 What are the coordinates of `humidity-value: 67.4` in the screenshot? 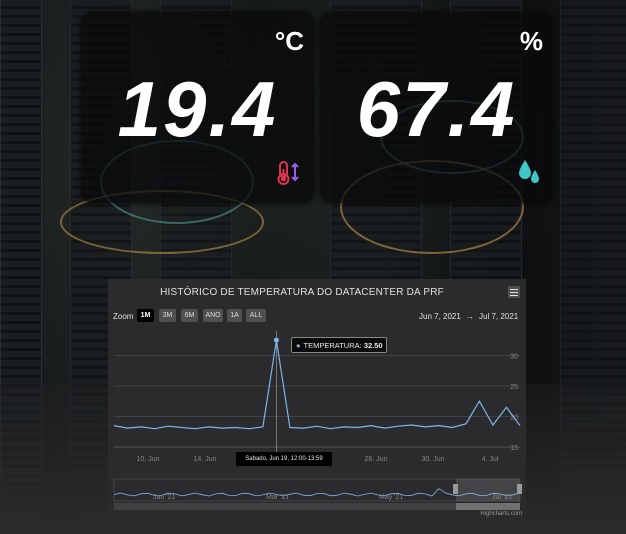 It's located at (436, 109).